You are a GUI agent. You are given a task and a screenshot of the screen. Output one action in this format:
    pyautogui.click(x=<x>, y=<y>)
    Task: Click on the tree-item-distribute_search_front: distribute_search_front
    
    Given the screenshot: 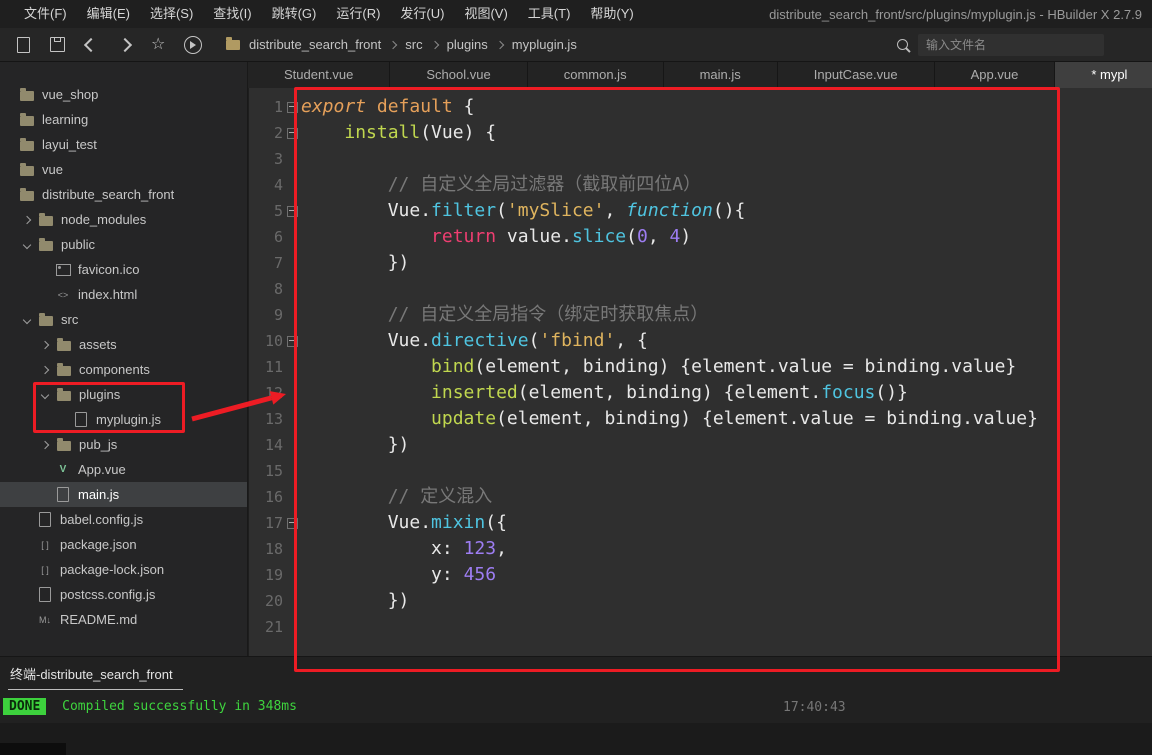 What is the action you would take?
    pyautogui.click(x=123, y=194)
    